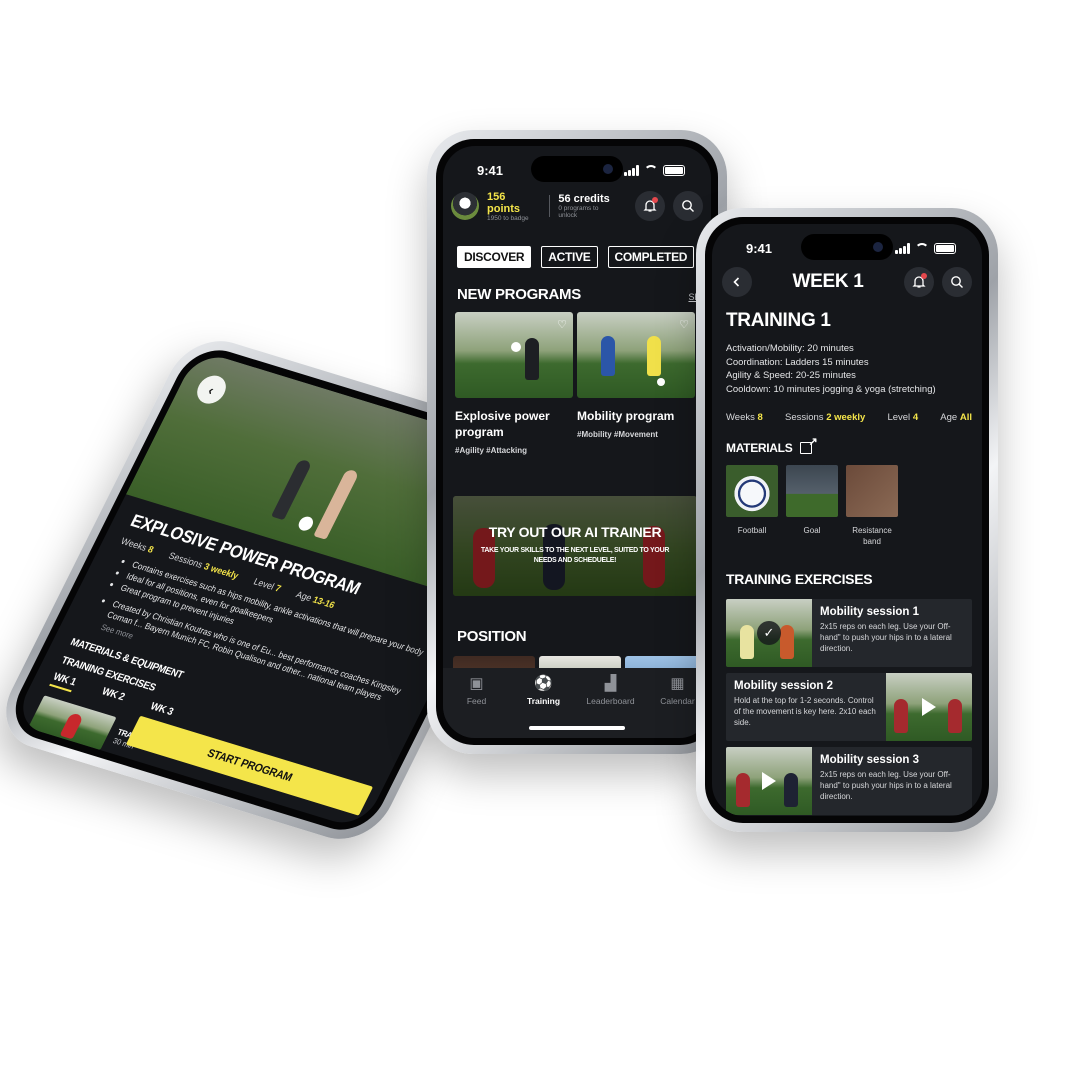 The image size is (1080, 1080). What do you see at coordinates (677, 683) in the screenshot?
I see `calendar-icon: ▦` at bounding box center [677, 683].